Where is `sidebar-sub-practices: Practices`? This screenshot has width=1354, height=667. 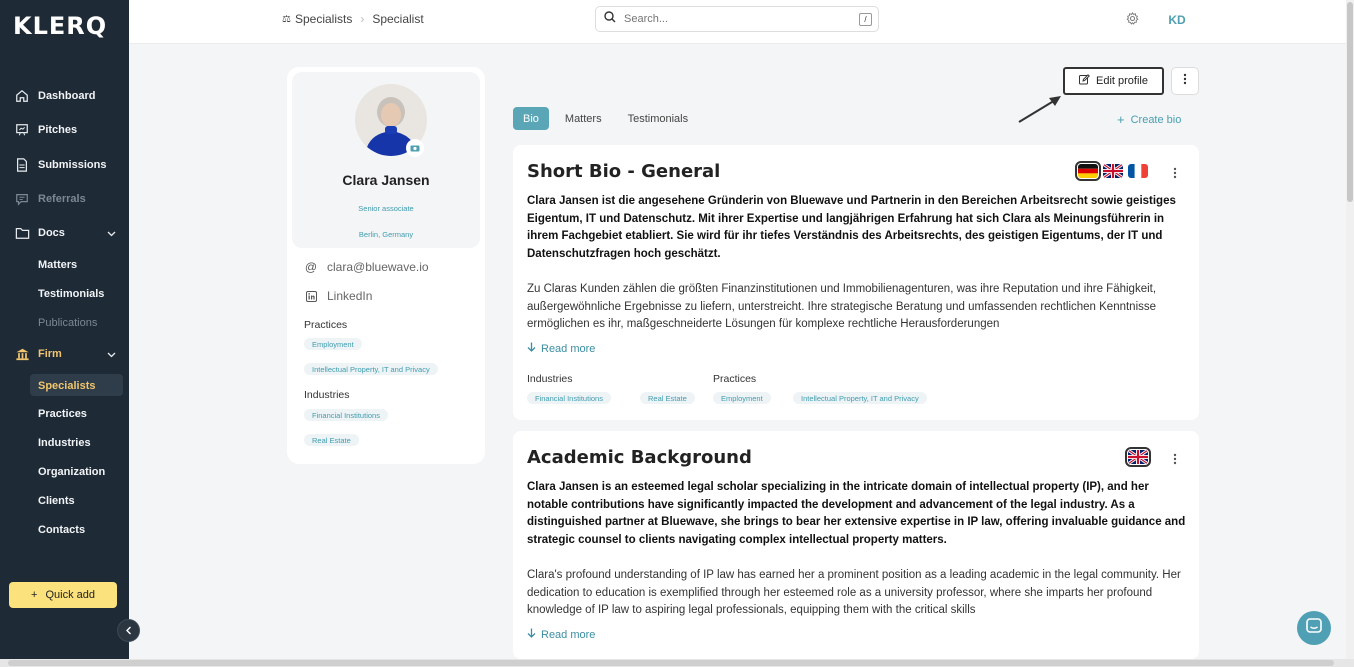
sidebar-sub-practices: Practices is located at coordinates (62, 414).